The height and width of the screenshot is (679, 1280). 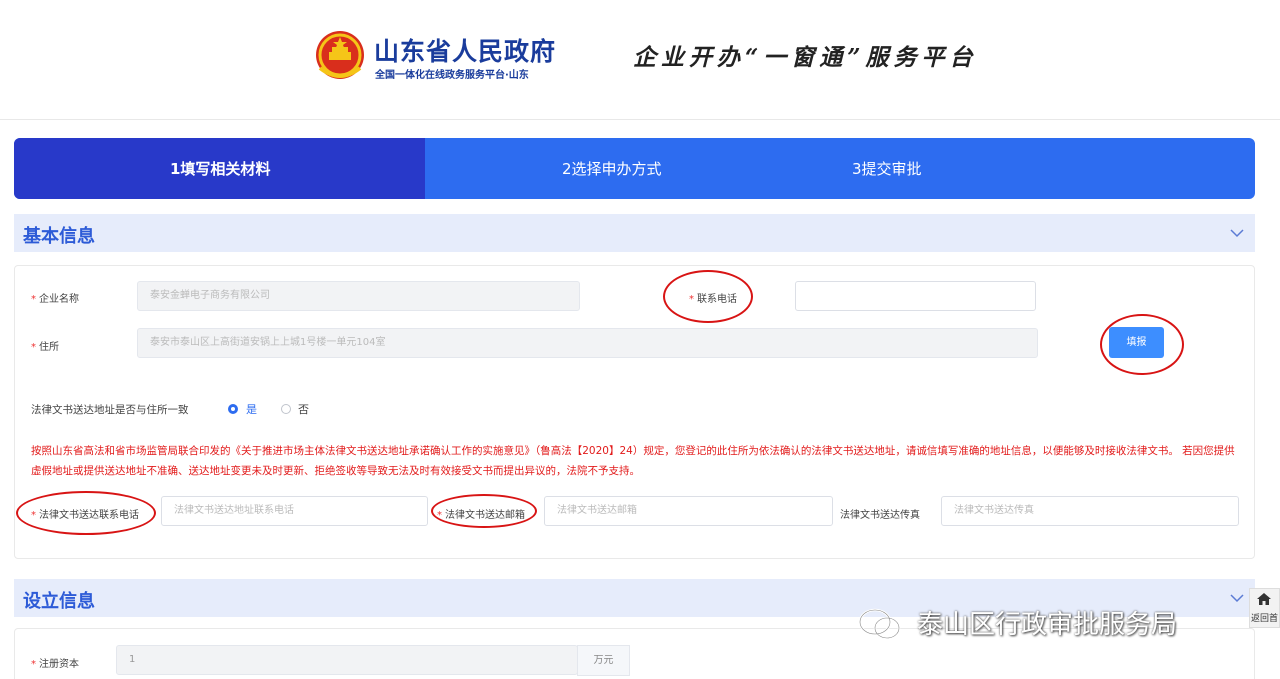 What do you see at coordinates (1090, 511) in the screenshot?
I see `legal-fax-field: 法律文书送达传真` at bounding box center [1090, 511].